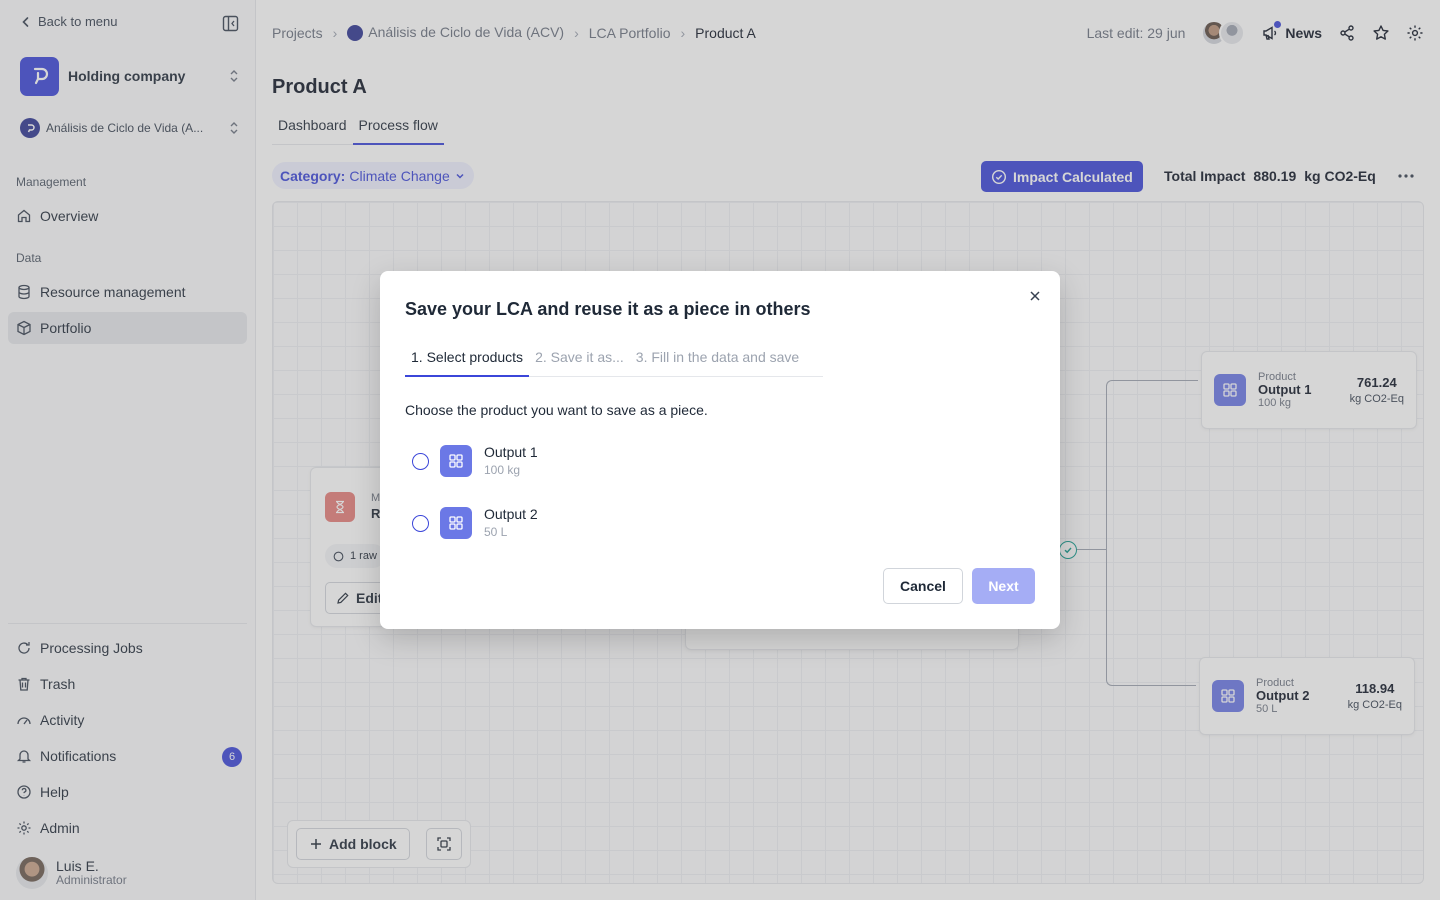  Describe the element at coordinates (717, 361) in the screenshot. I see `step-fill-data: 3. Fill in the data and save` at that location.